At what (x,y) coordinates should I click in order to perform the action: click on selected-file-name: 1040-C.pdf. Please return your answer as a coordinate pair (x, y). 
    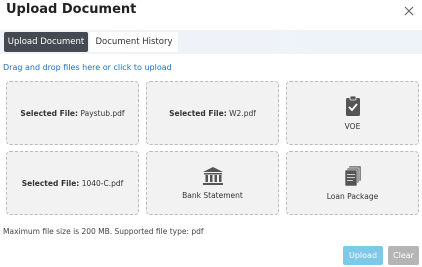
    Looking at the image, I should click on (102, 183).